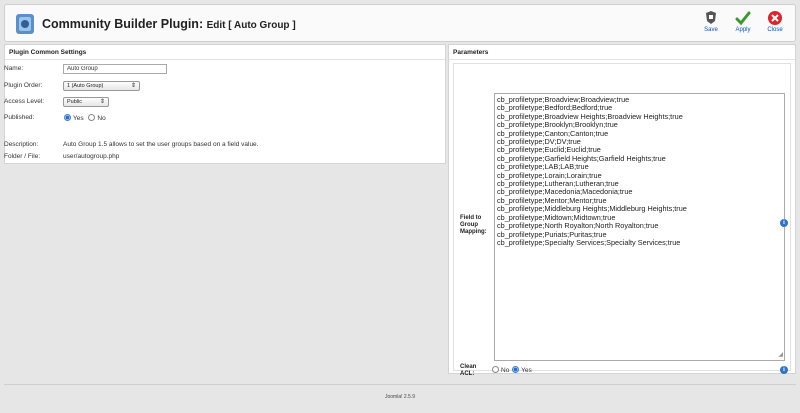 The image size is (800, 413). What do you see at coordinates (468, 370) in the screenshot?
I see `clean-acl-label: Clean ACL:` at bounding box center [468, 370].